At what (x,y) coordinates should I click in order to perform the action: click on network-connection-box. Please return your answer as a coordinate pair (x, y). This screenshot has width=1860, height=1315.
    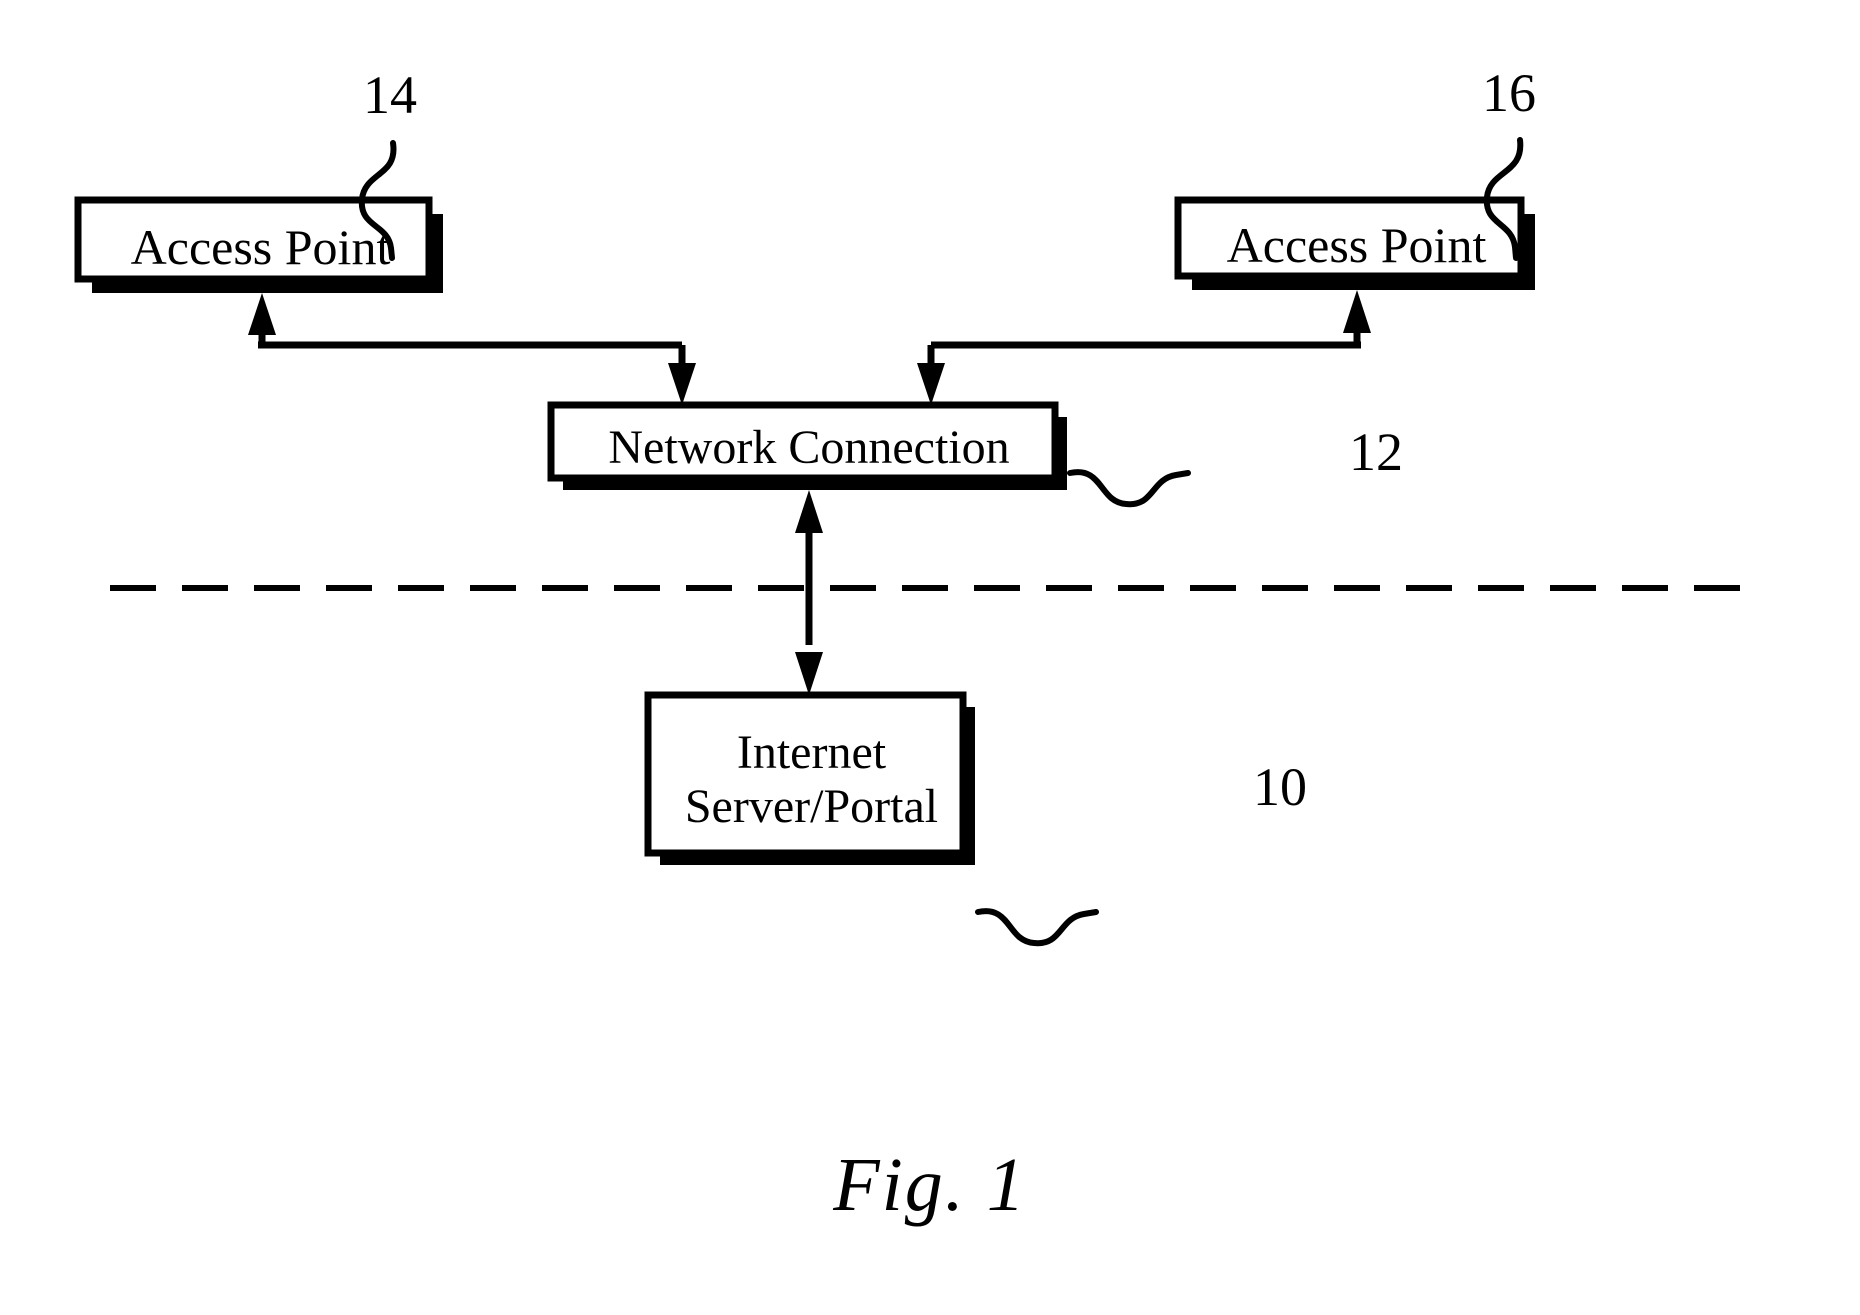
    Looking at the image, I should click on (807, 445).